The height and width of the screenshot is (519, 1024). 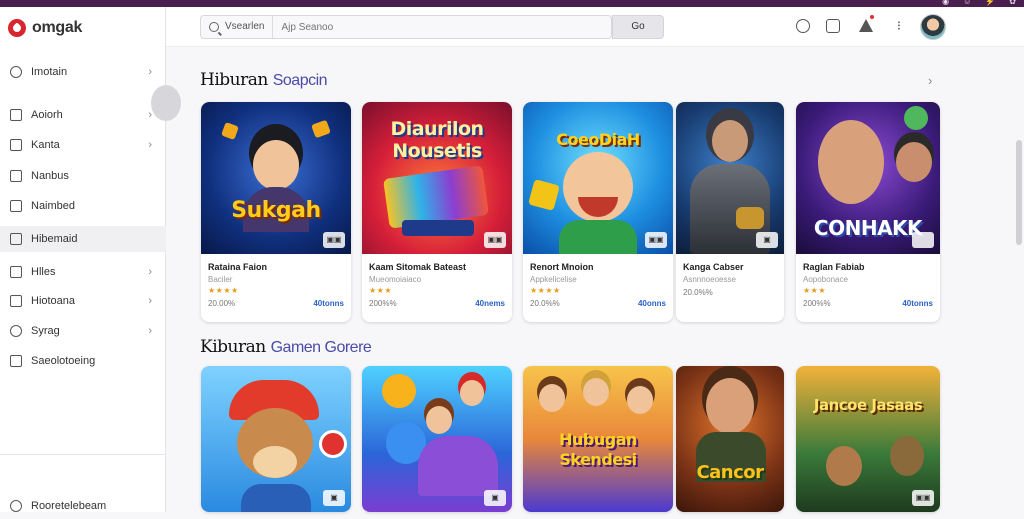 I want to click on game-art-title: Cancor, so click(x=730, y=472).